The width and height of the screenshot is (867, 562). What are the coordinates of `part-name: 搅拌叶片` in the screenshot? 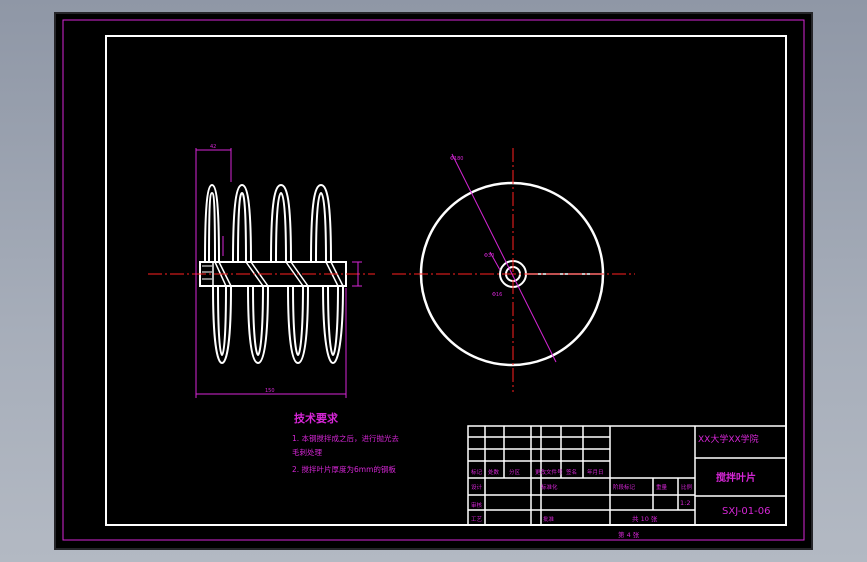 It's located at (736, 477).